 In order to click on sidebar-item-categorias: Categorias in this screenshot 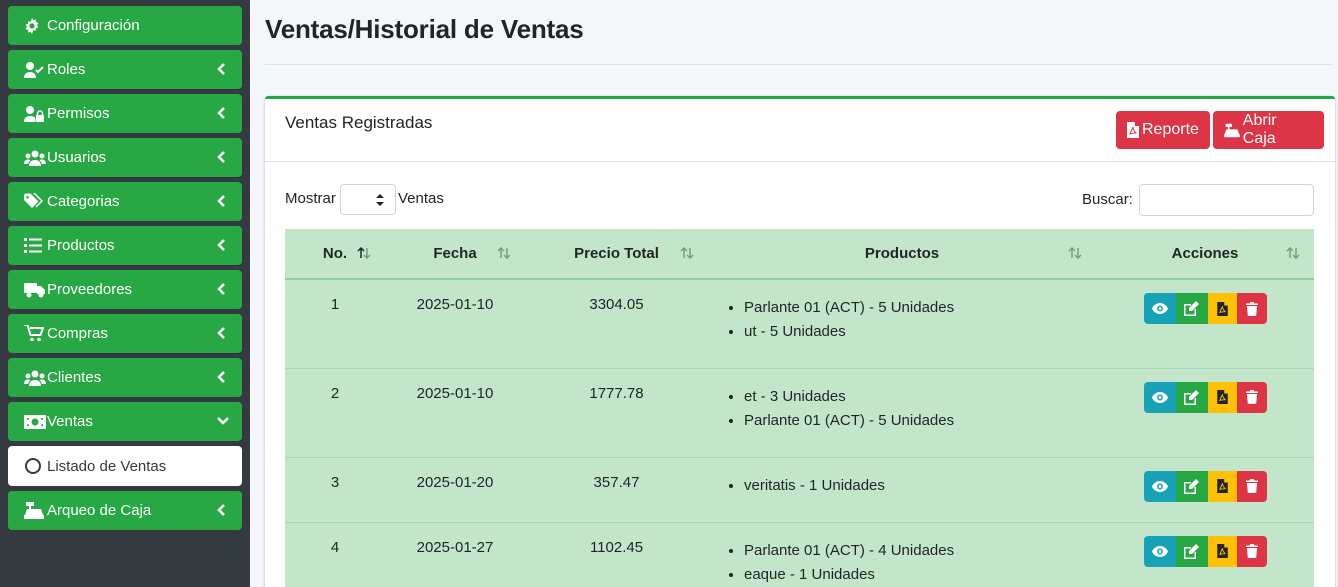, I will do `click(125, 201)`.